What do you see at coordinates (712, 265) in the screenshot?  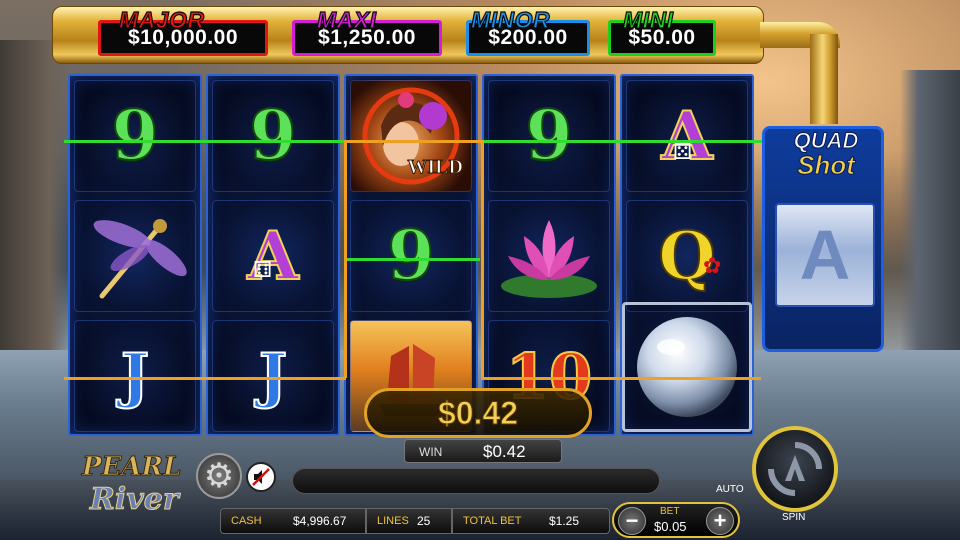 I see `rose-icon: ✿` at bounding box center [712, 265].